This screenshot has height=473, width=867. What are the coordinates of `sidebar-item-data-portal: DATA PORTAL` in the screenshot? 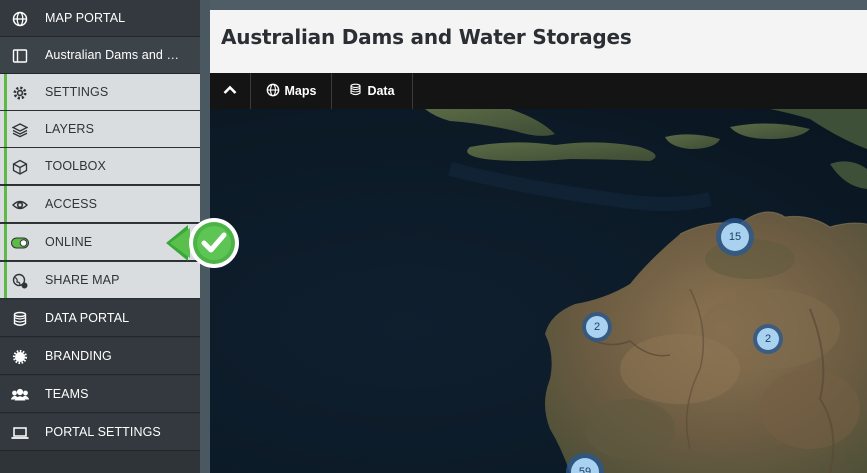 It's located at (100, 318).